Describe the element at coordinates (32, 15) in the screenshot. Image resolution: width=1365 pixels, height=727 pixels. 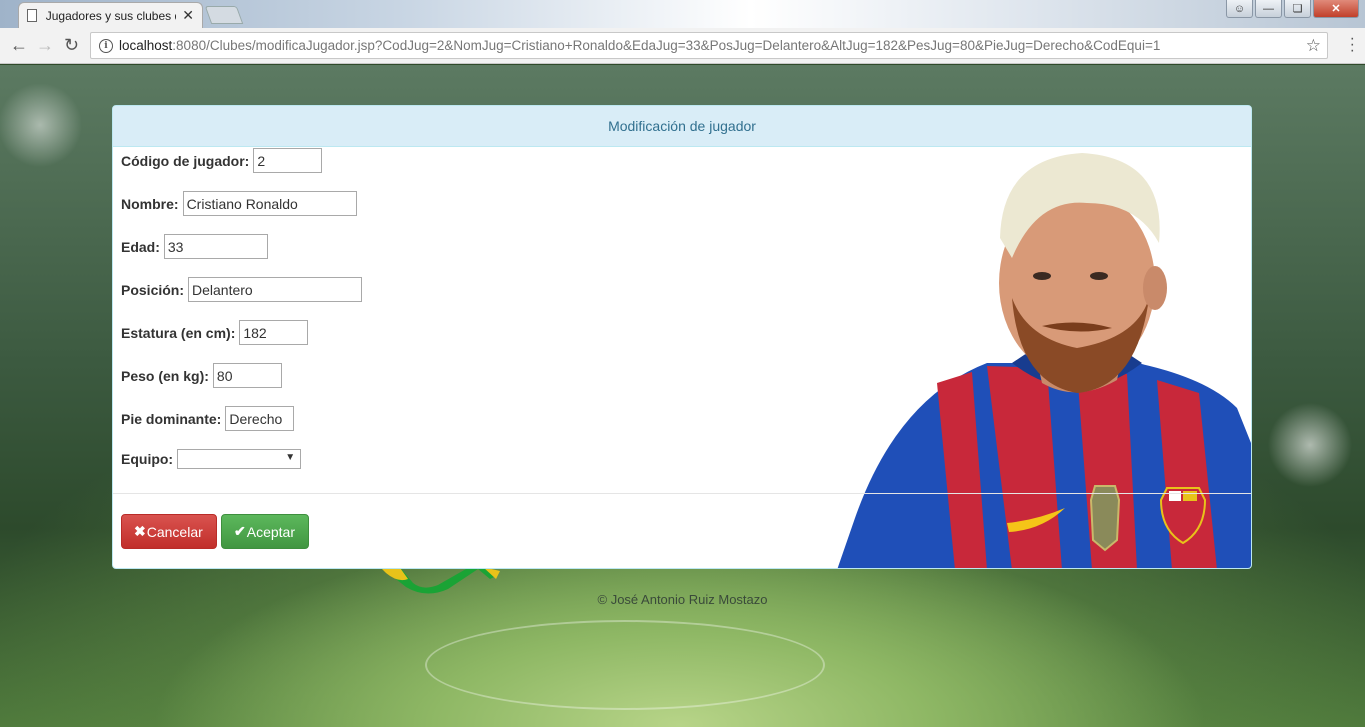
I see `page-icon` at that location.